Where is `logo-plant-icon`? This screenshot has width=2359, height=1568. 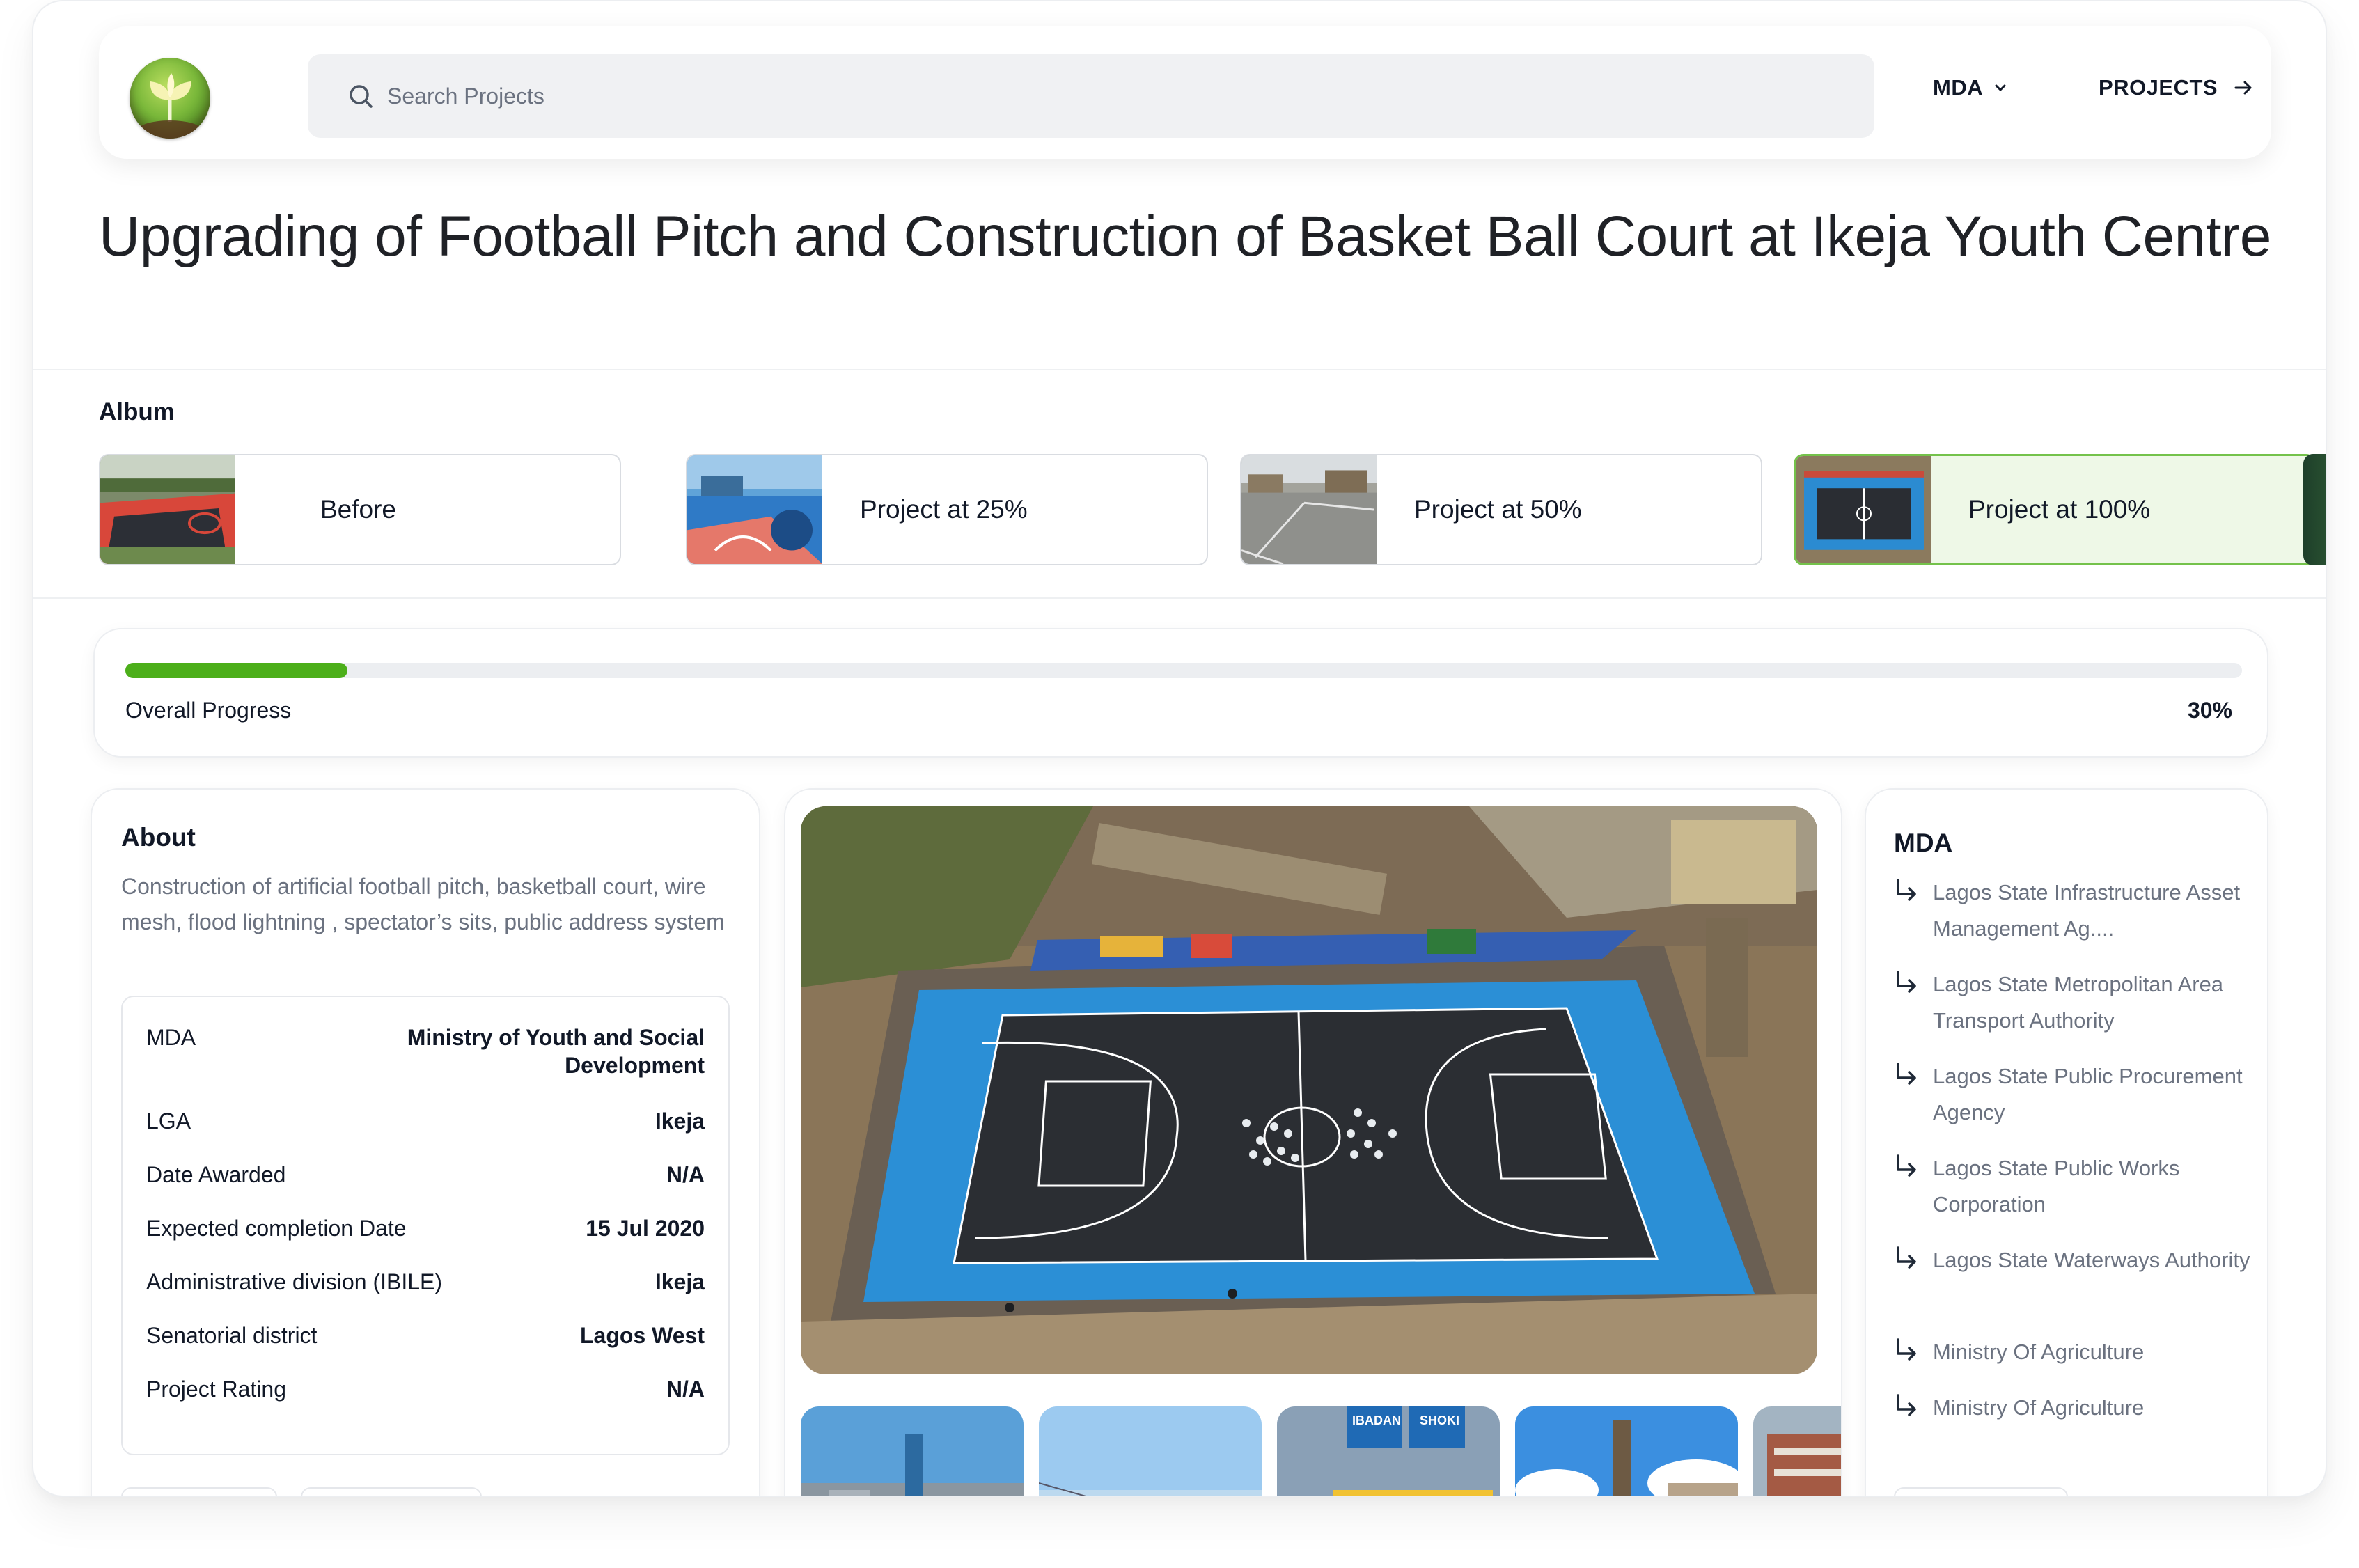
logo-plant-icon is located at coordinates (170, 98).